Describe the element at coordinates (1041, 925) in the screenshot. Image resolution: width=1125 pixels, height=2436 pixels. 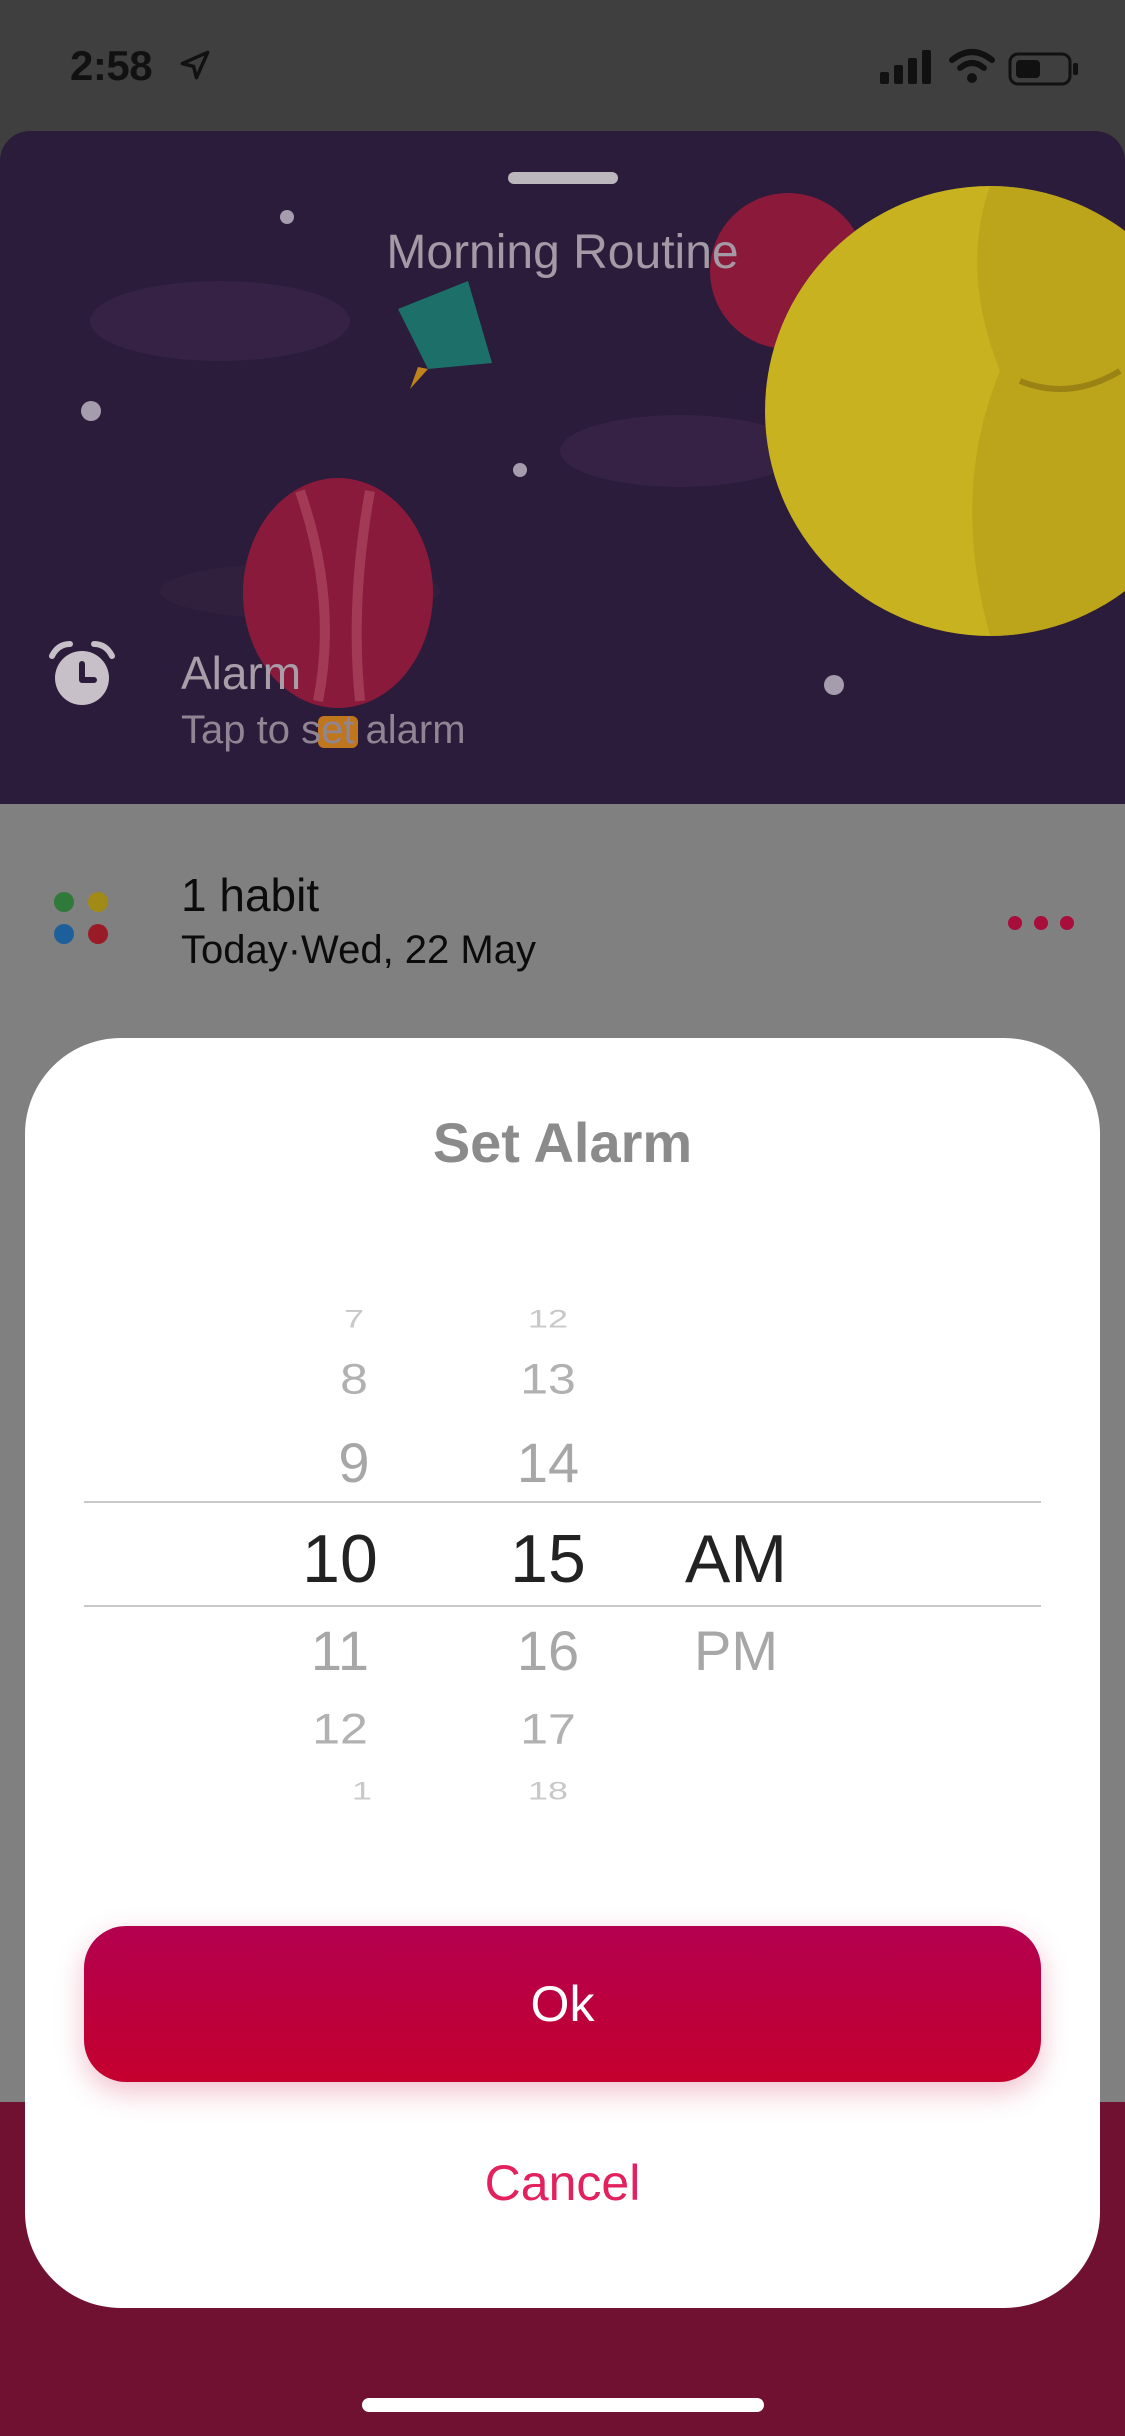
I see `more-options-icon` at that location.